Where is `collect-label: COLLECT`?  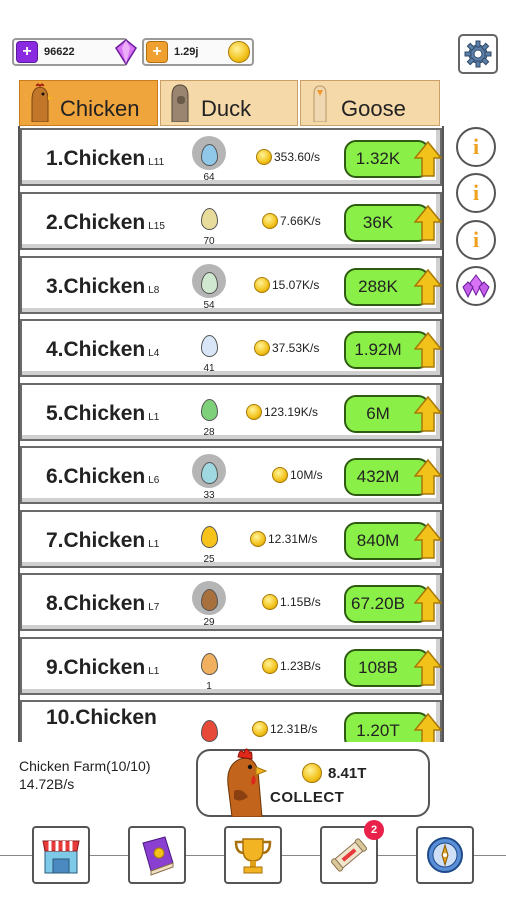 collect-label: COLLECT is located at coordinates (307, 797).